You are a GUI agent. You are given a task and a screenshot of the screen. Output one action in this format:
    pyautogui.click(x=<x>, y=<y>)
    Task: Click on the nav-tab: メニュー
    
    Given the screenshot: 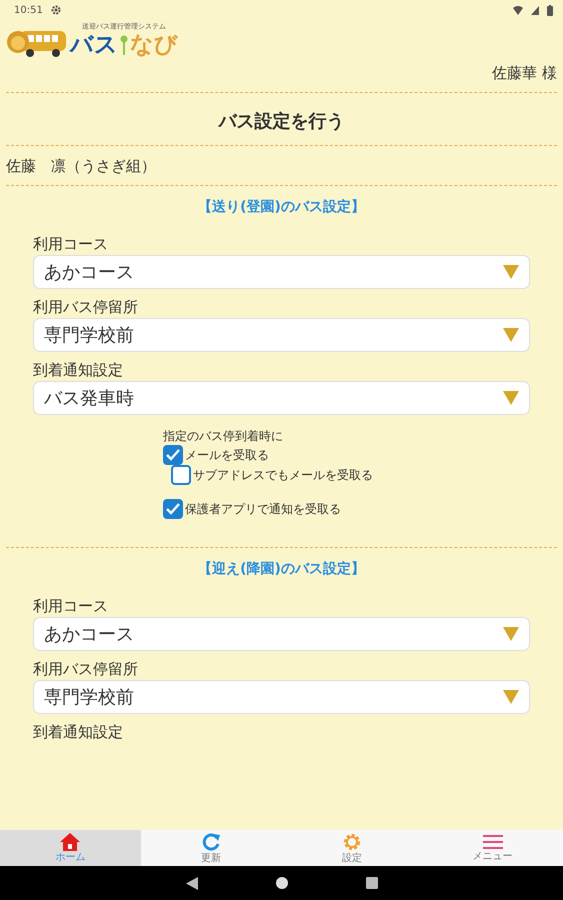 What is the action you would take?
    pyautogui.click(x=492, y=848)
    